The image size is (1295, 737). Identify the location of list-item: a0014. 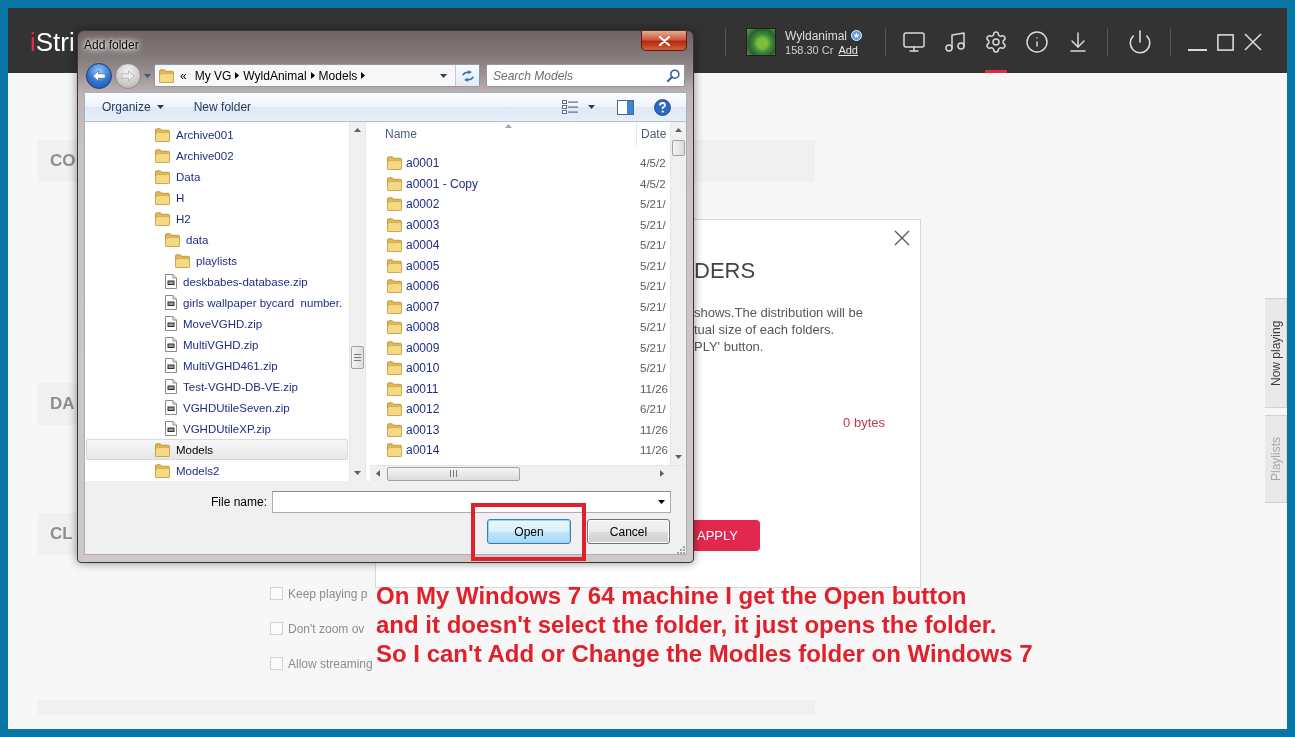
(503, 450).